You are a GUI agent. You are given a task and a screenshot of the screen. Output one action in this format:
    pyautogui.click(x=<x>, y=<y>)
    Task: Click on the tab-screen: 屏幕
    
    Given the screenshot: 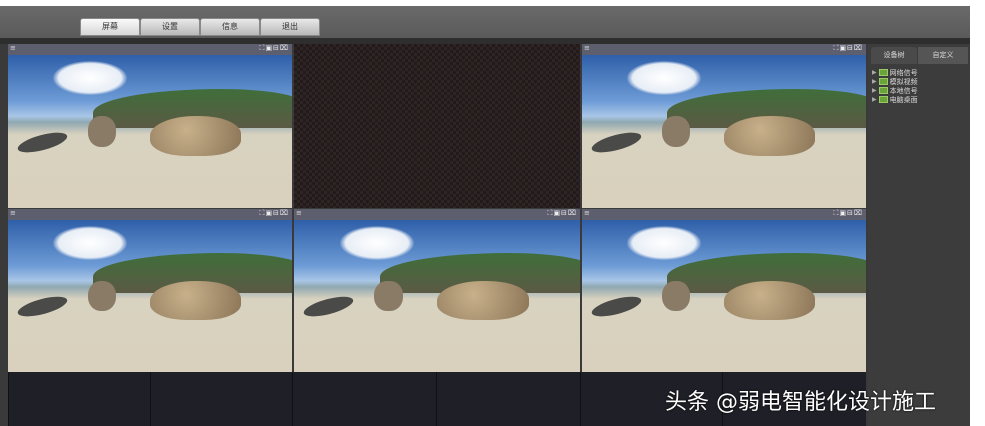 What is the action you would take?
    pyautogui.click(x=110, y=27)
    